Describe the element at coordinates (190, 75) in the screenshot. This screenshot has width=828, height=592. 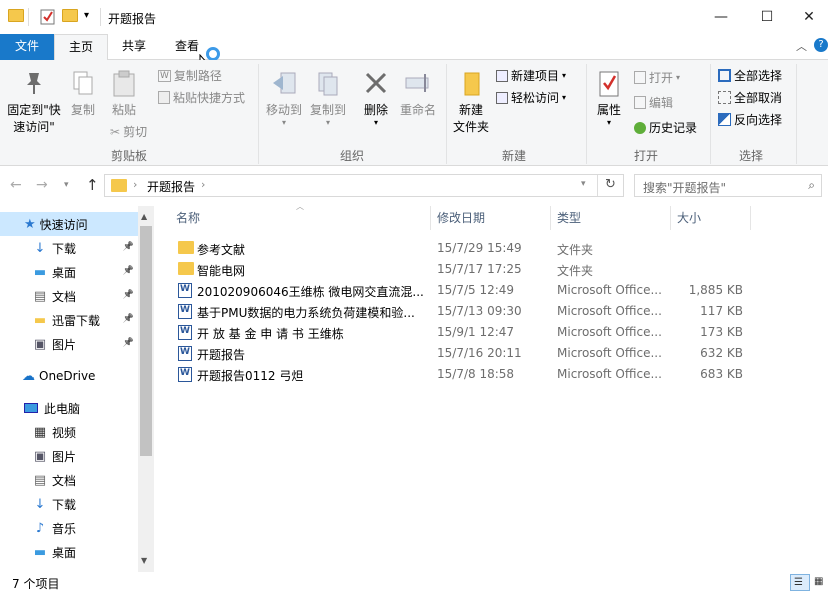
I see `copy-path-button: W 复制路径` at that location.